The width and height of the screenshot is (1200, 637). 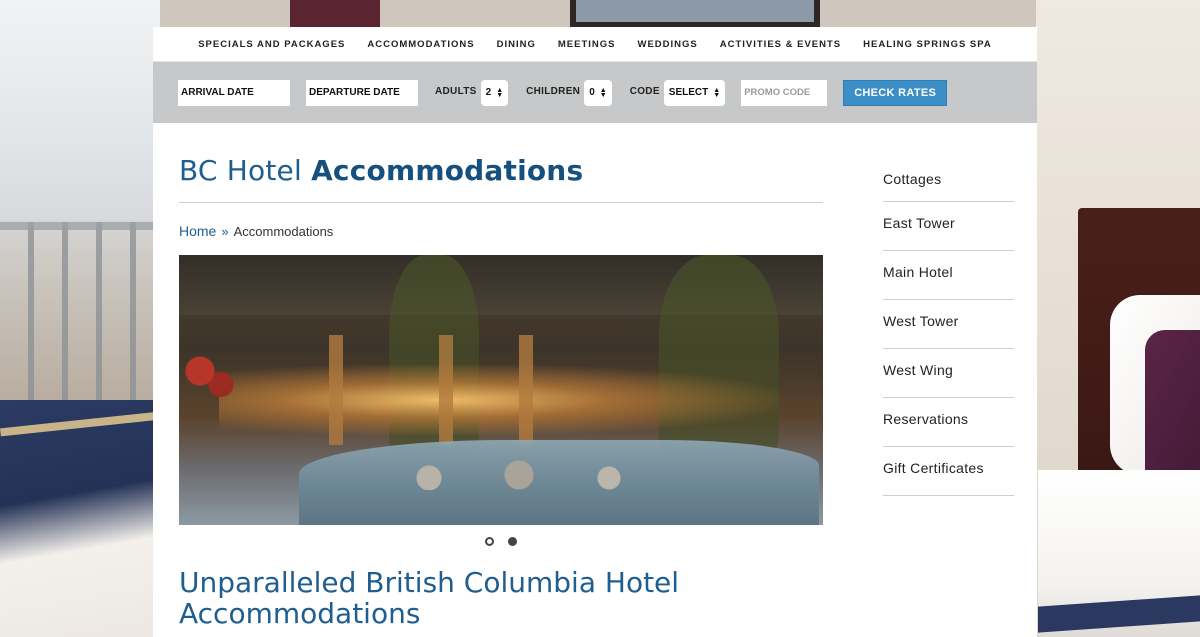 I want to click on slide-rocks, so click(x=519, y=475).